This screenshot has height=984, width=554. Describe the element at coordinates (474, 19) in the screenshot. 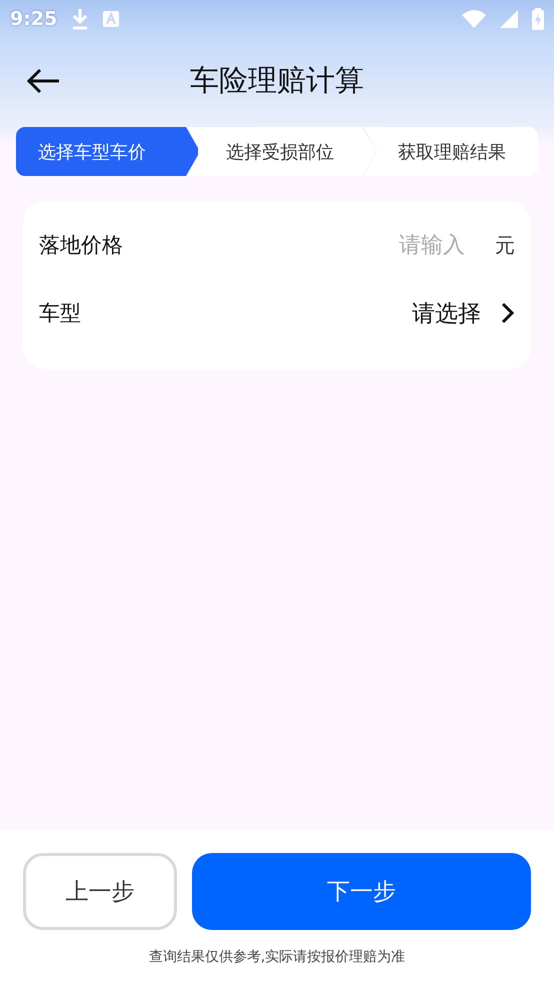

I see `wifi-icon` at that location.